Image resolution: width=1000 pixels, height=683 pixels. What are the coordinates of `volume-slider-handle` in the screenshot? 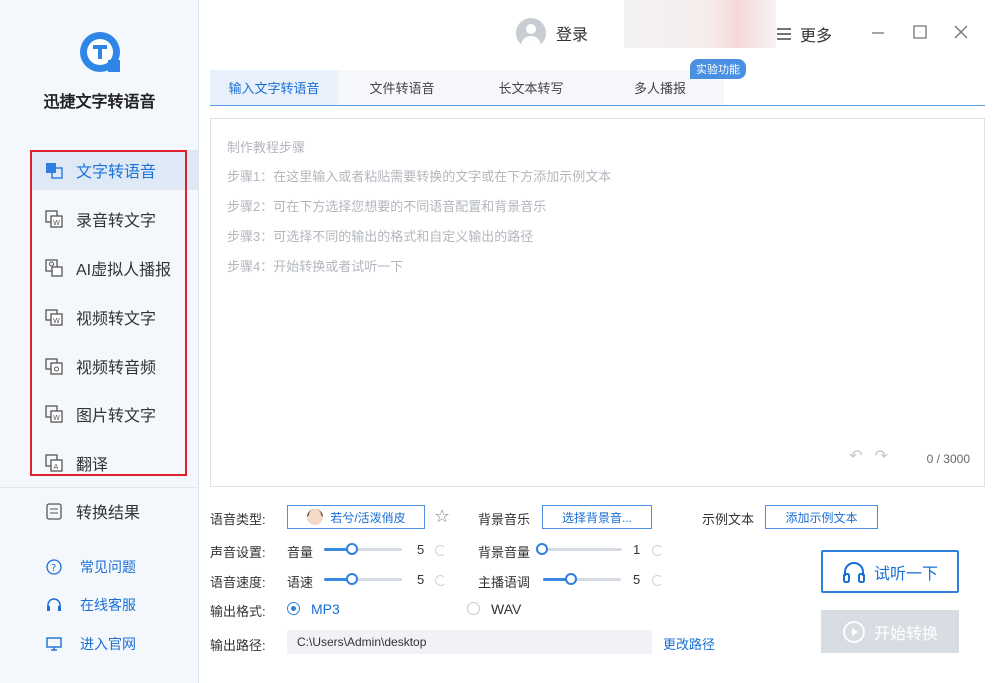 It's located at (352, 549).